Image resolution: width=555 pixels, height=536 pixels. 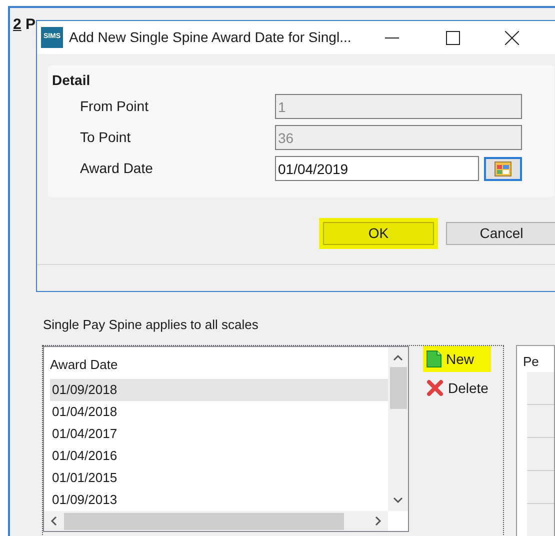 What do you see at coordinates (398, 429) in the screenshot?
I see `vertical-scrollbar` at bounding box center [398, 429].